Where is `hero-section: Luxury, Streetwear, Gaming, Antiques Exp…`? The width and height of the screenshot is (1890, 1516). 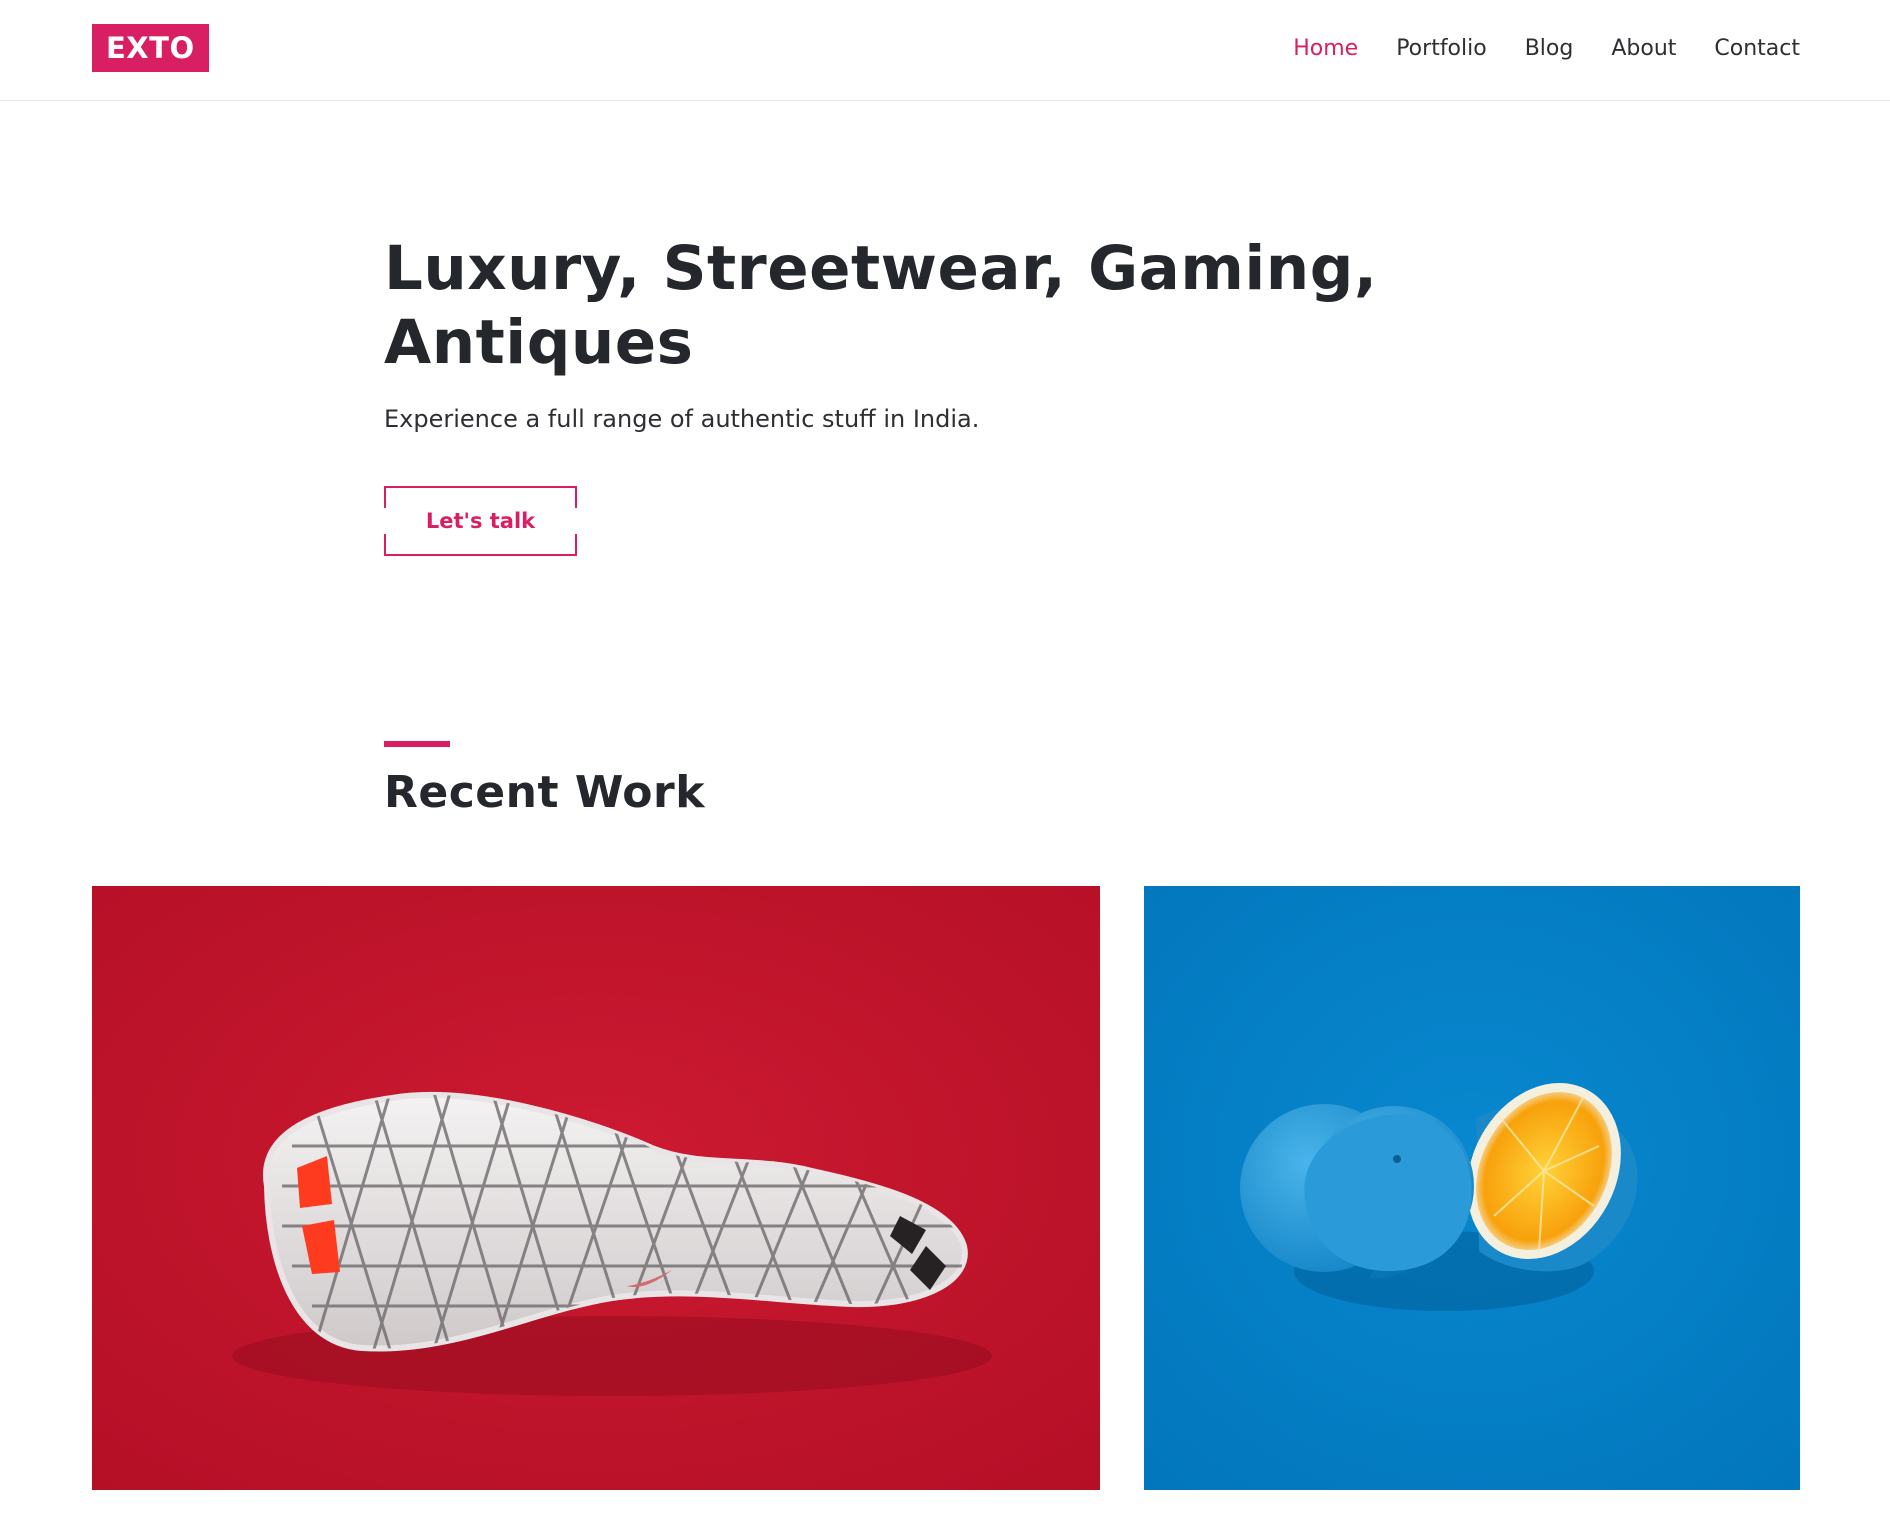
hero-section: Luxury, Streetwear, Gaming, Antiques Exp… is located at coordinates (884, 394).